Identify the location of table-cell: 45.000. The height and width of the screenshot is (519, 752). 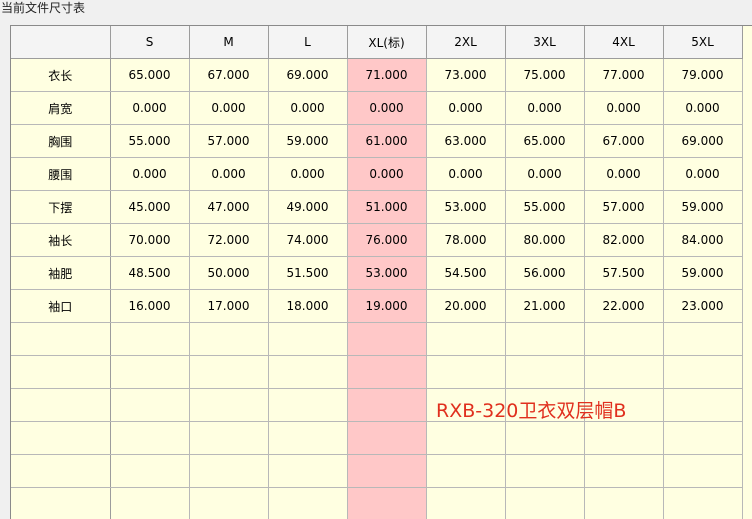
(149, 207).